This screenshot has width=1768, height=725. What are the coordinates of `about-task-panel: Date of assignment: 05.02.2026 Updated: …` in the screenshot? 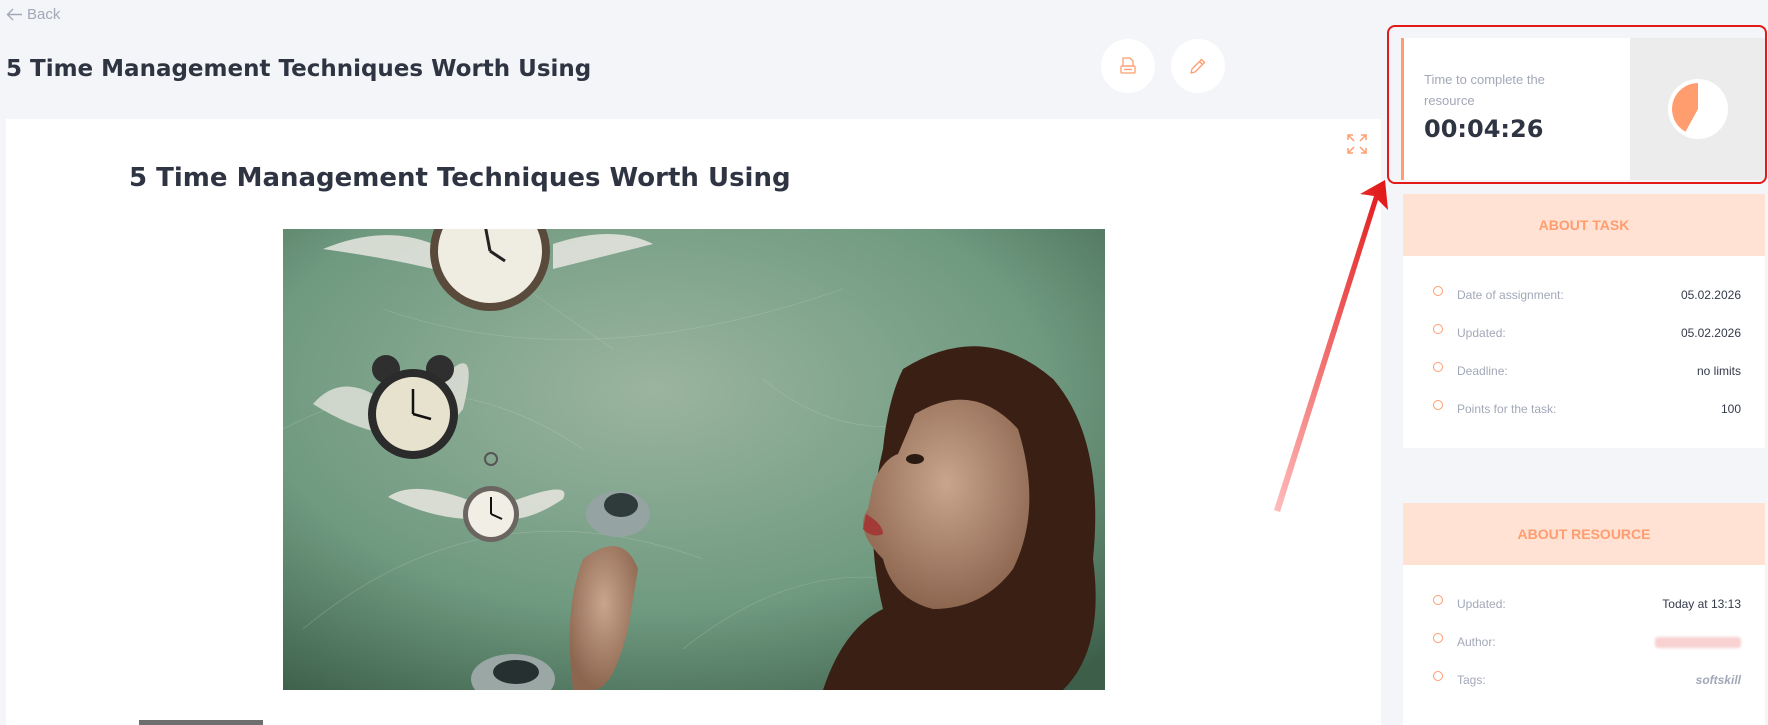 It's located at (1584, 352).